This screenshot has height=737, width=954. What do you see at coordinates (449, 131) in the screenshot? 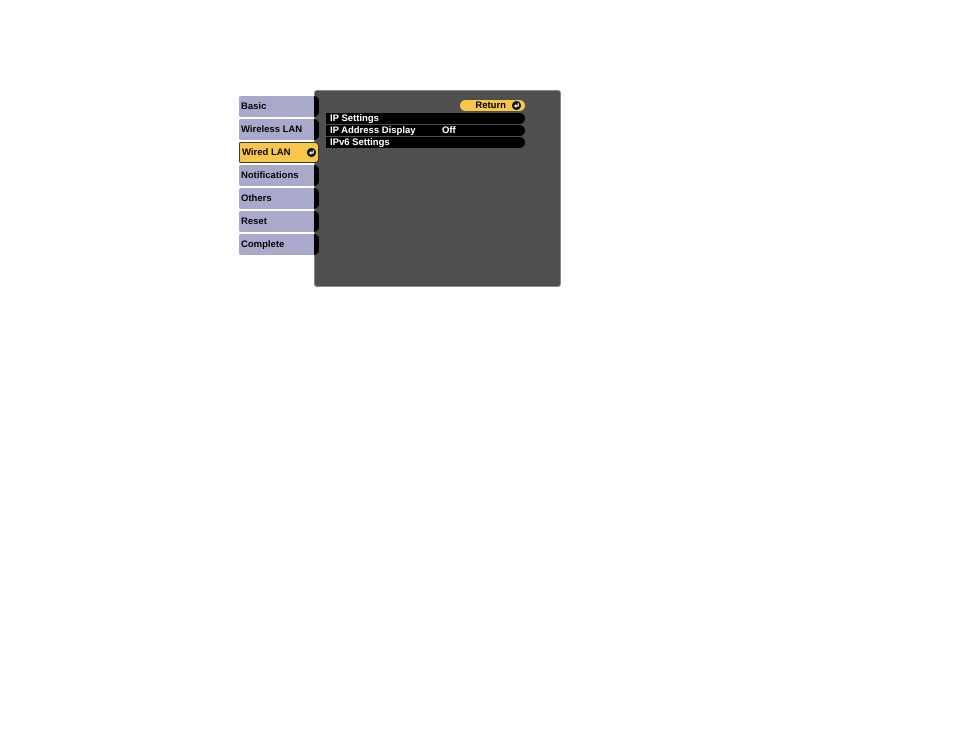
I see `row-value: Off` at bounding box center [449, 131].